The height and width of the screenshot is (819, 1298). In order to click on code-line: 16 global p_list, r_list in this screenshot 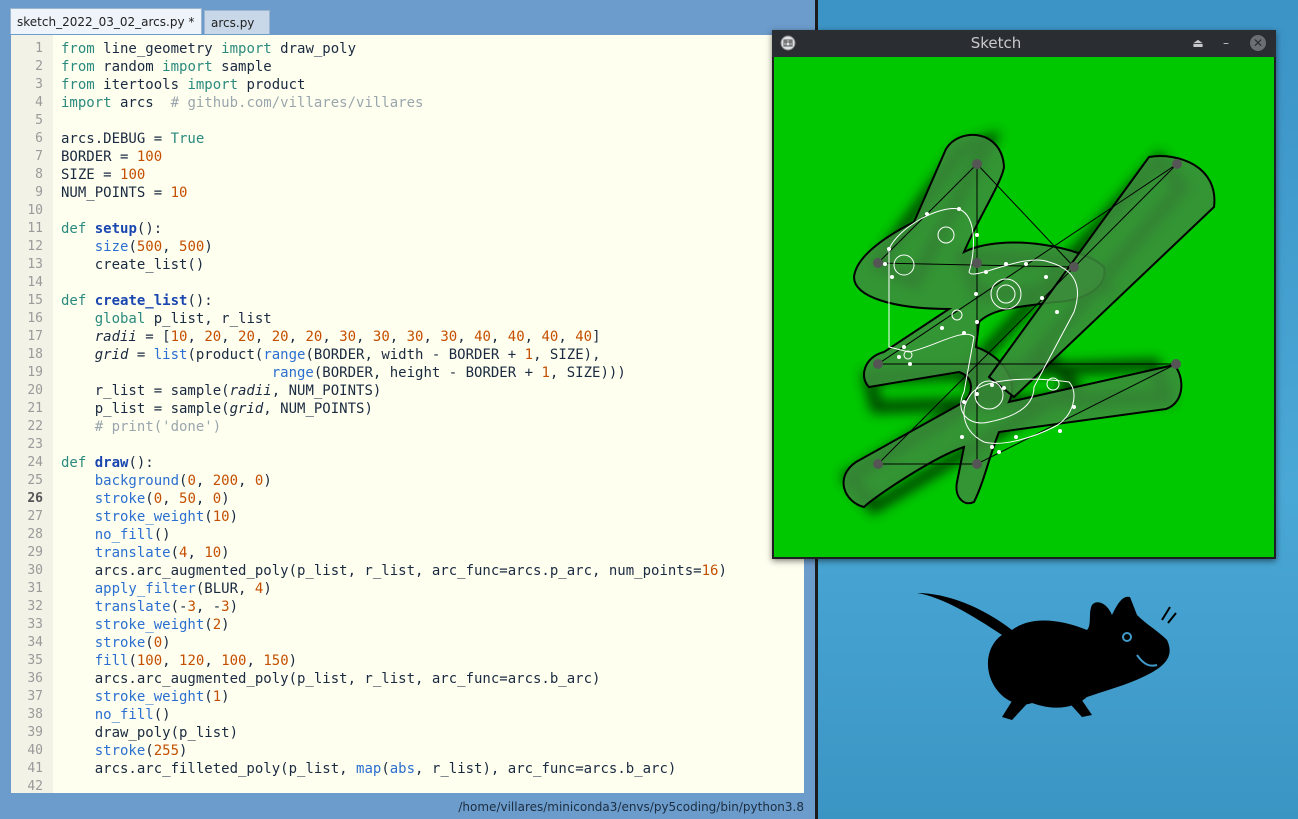, I will do `click(406, 319)`.